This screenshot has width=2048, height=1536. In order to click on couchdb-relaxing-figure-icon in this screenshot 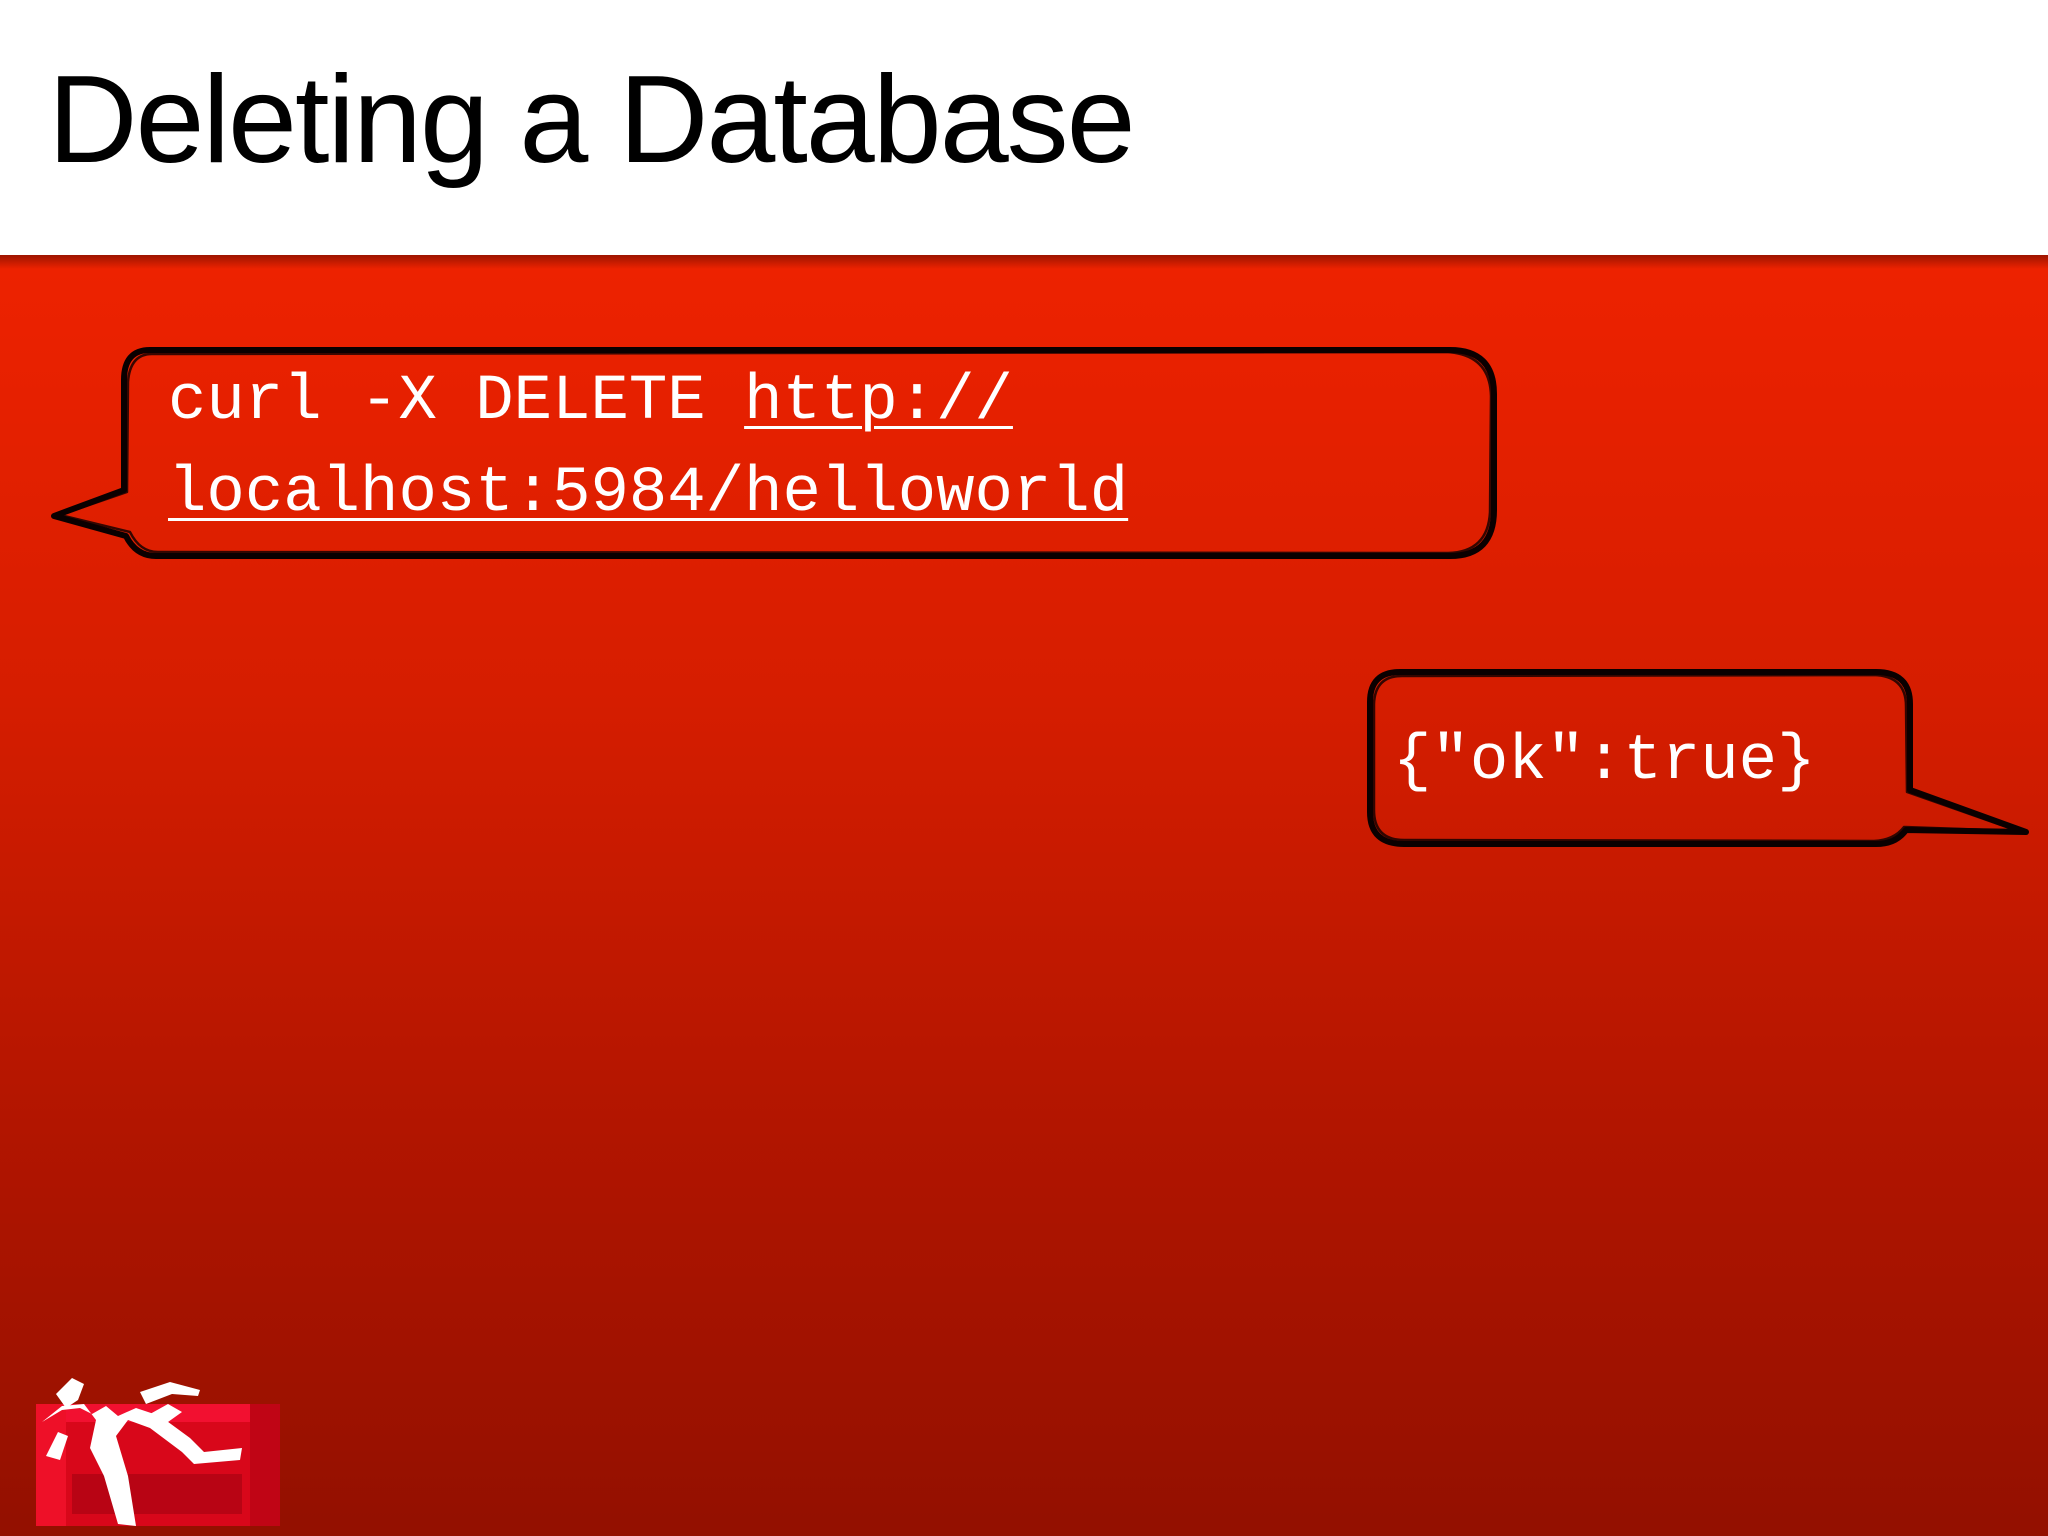, I will do `click(158, 1452)`.